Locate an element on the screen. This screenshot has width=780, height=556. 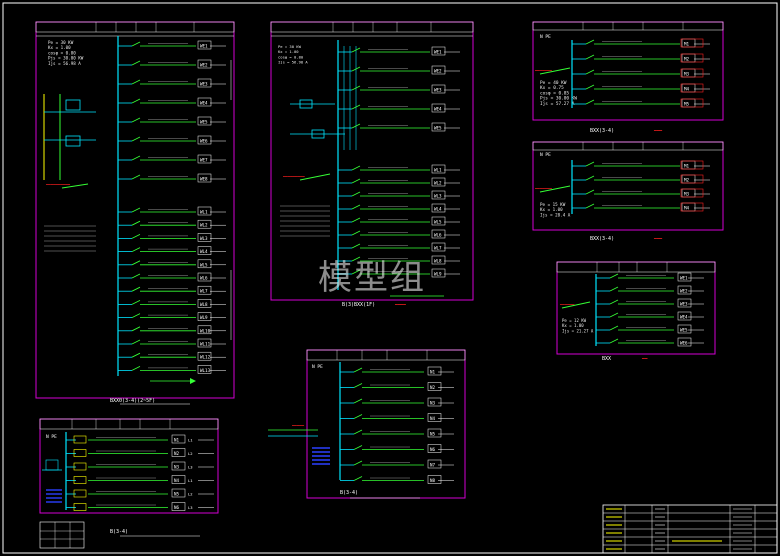
circuit-id: WE8 is located at coordinates (204, 179).